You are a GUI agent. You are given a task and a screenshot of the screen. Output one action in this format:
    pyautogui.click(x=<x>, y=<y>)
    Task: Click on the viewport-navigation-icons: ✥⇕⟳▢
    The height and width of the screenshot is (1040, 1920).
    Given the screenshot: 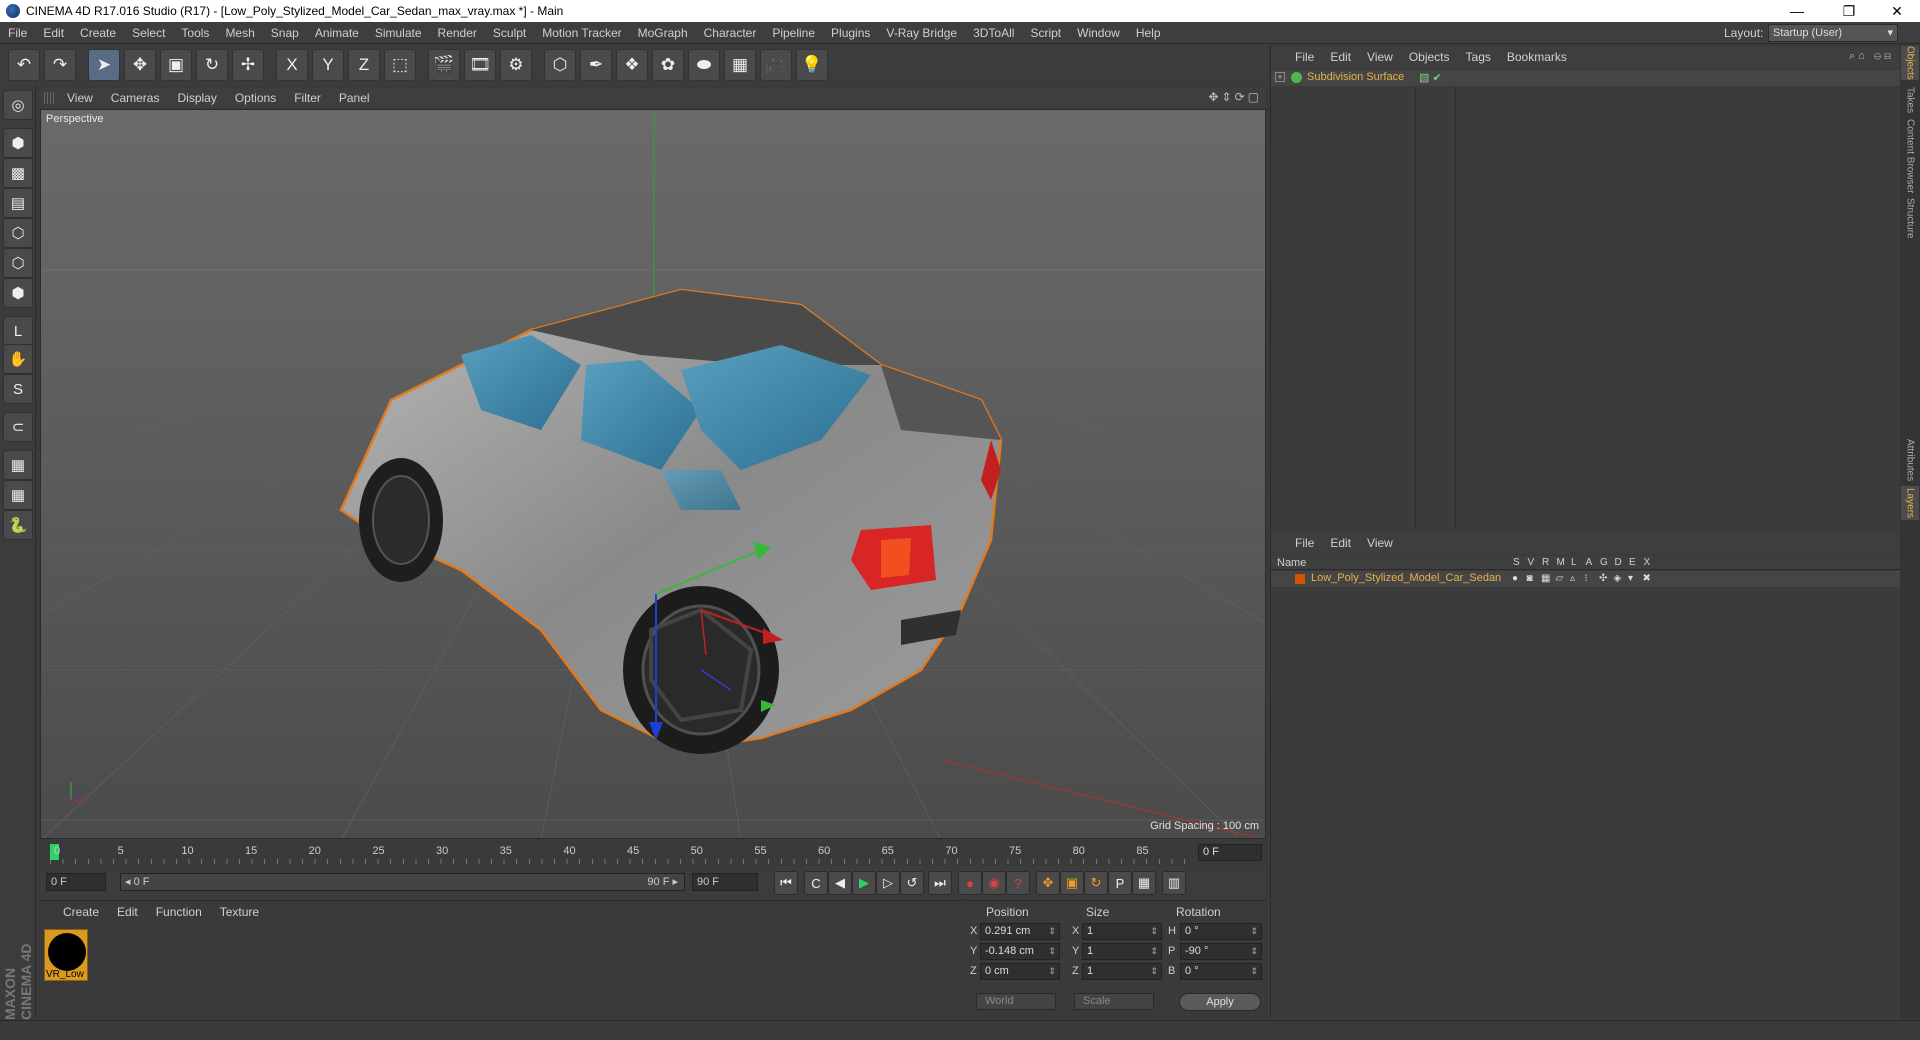 What is the action you would take?
    pyautogui.click(x=1235, y=97)
    